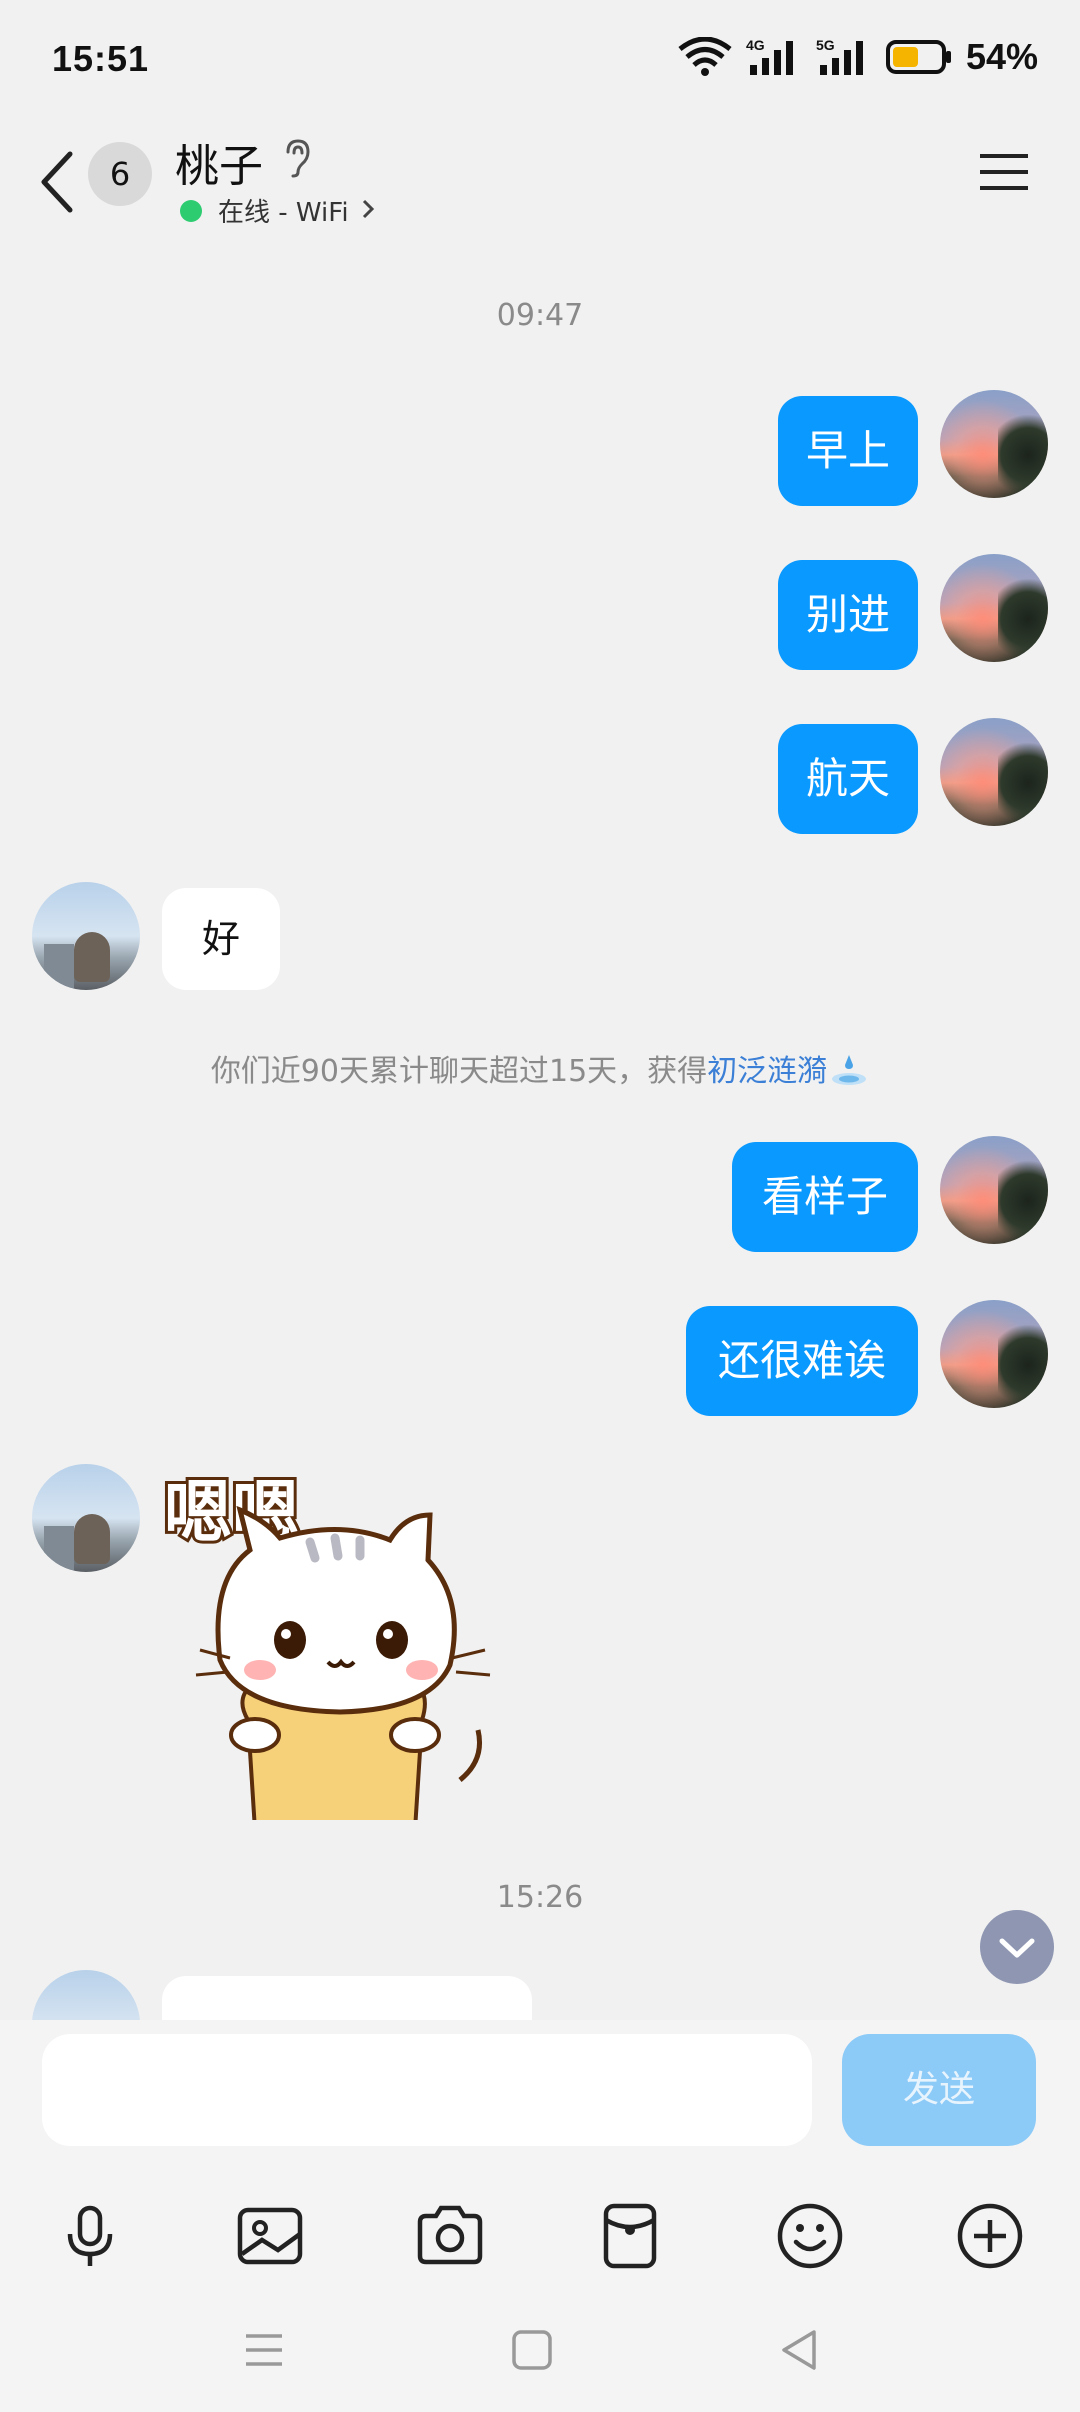 This screenshot has height=2412, width=1080. I want to click on system-note-text: 你们近90天累计聊天超过15天，获得, so click(459, 1071).